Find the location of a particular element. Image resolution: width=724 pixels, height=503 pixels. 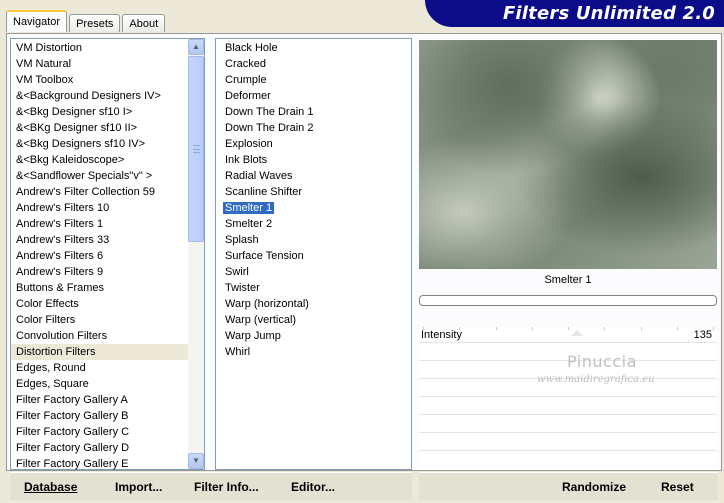

category-item: &<Bkg Designer sf10 I> is located at coordinates (100, 112).